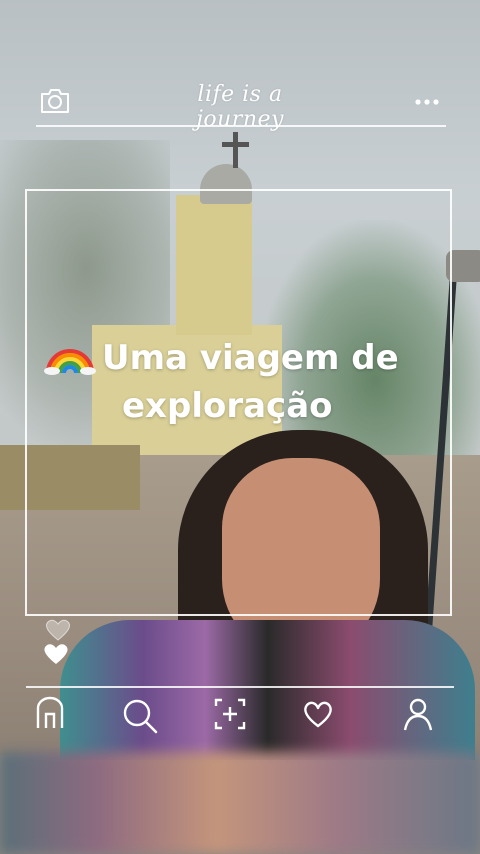  I want to click on bottom-navigation, so click(240, 718).